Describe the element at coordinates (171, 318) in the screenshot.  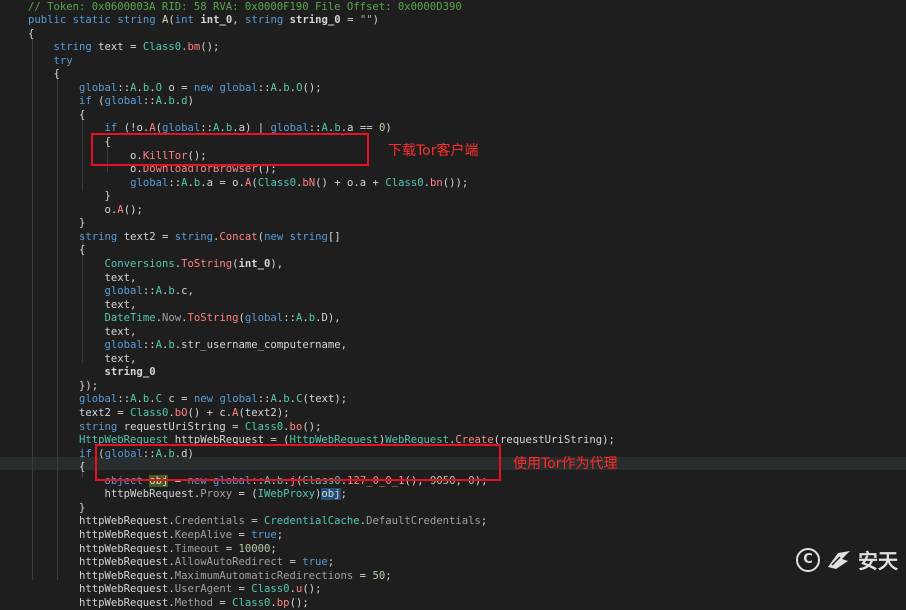
I see `code-token: Now` at that location.